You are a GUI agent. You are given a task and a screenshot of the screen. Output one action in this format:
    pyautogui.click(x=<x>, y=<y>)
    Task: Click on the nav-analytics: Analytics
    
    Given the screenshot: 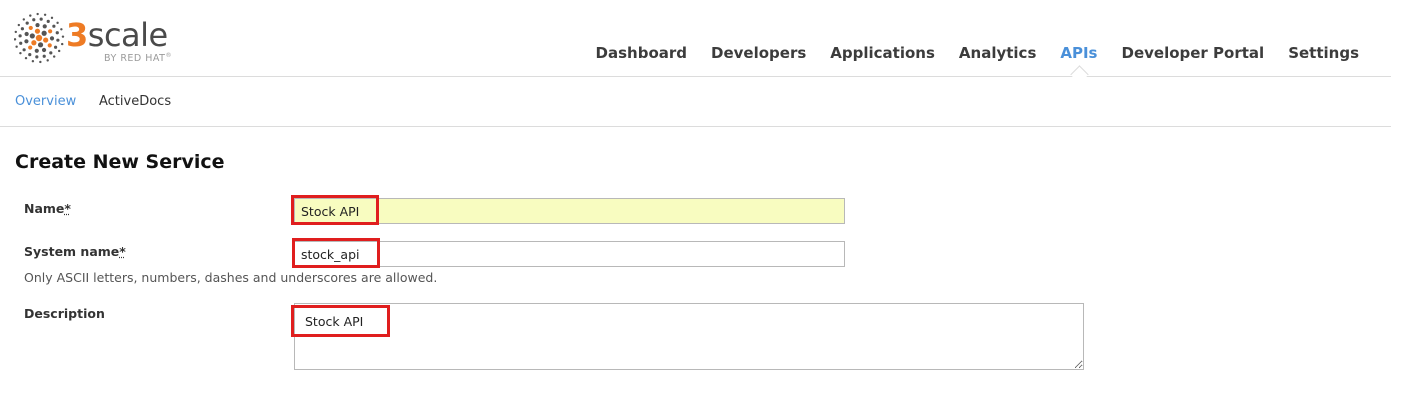 What is the action you would take?
    pyautogui.click(x=997, y=53)
    